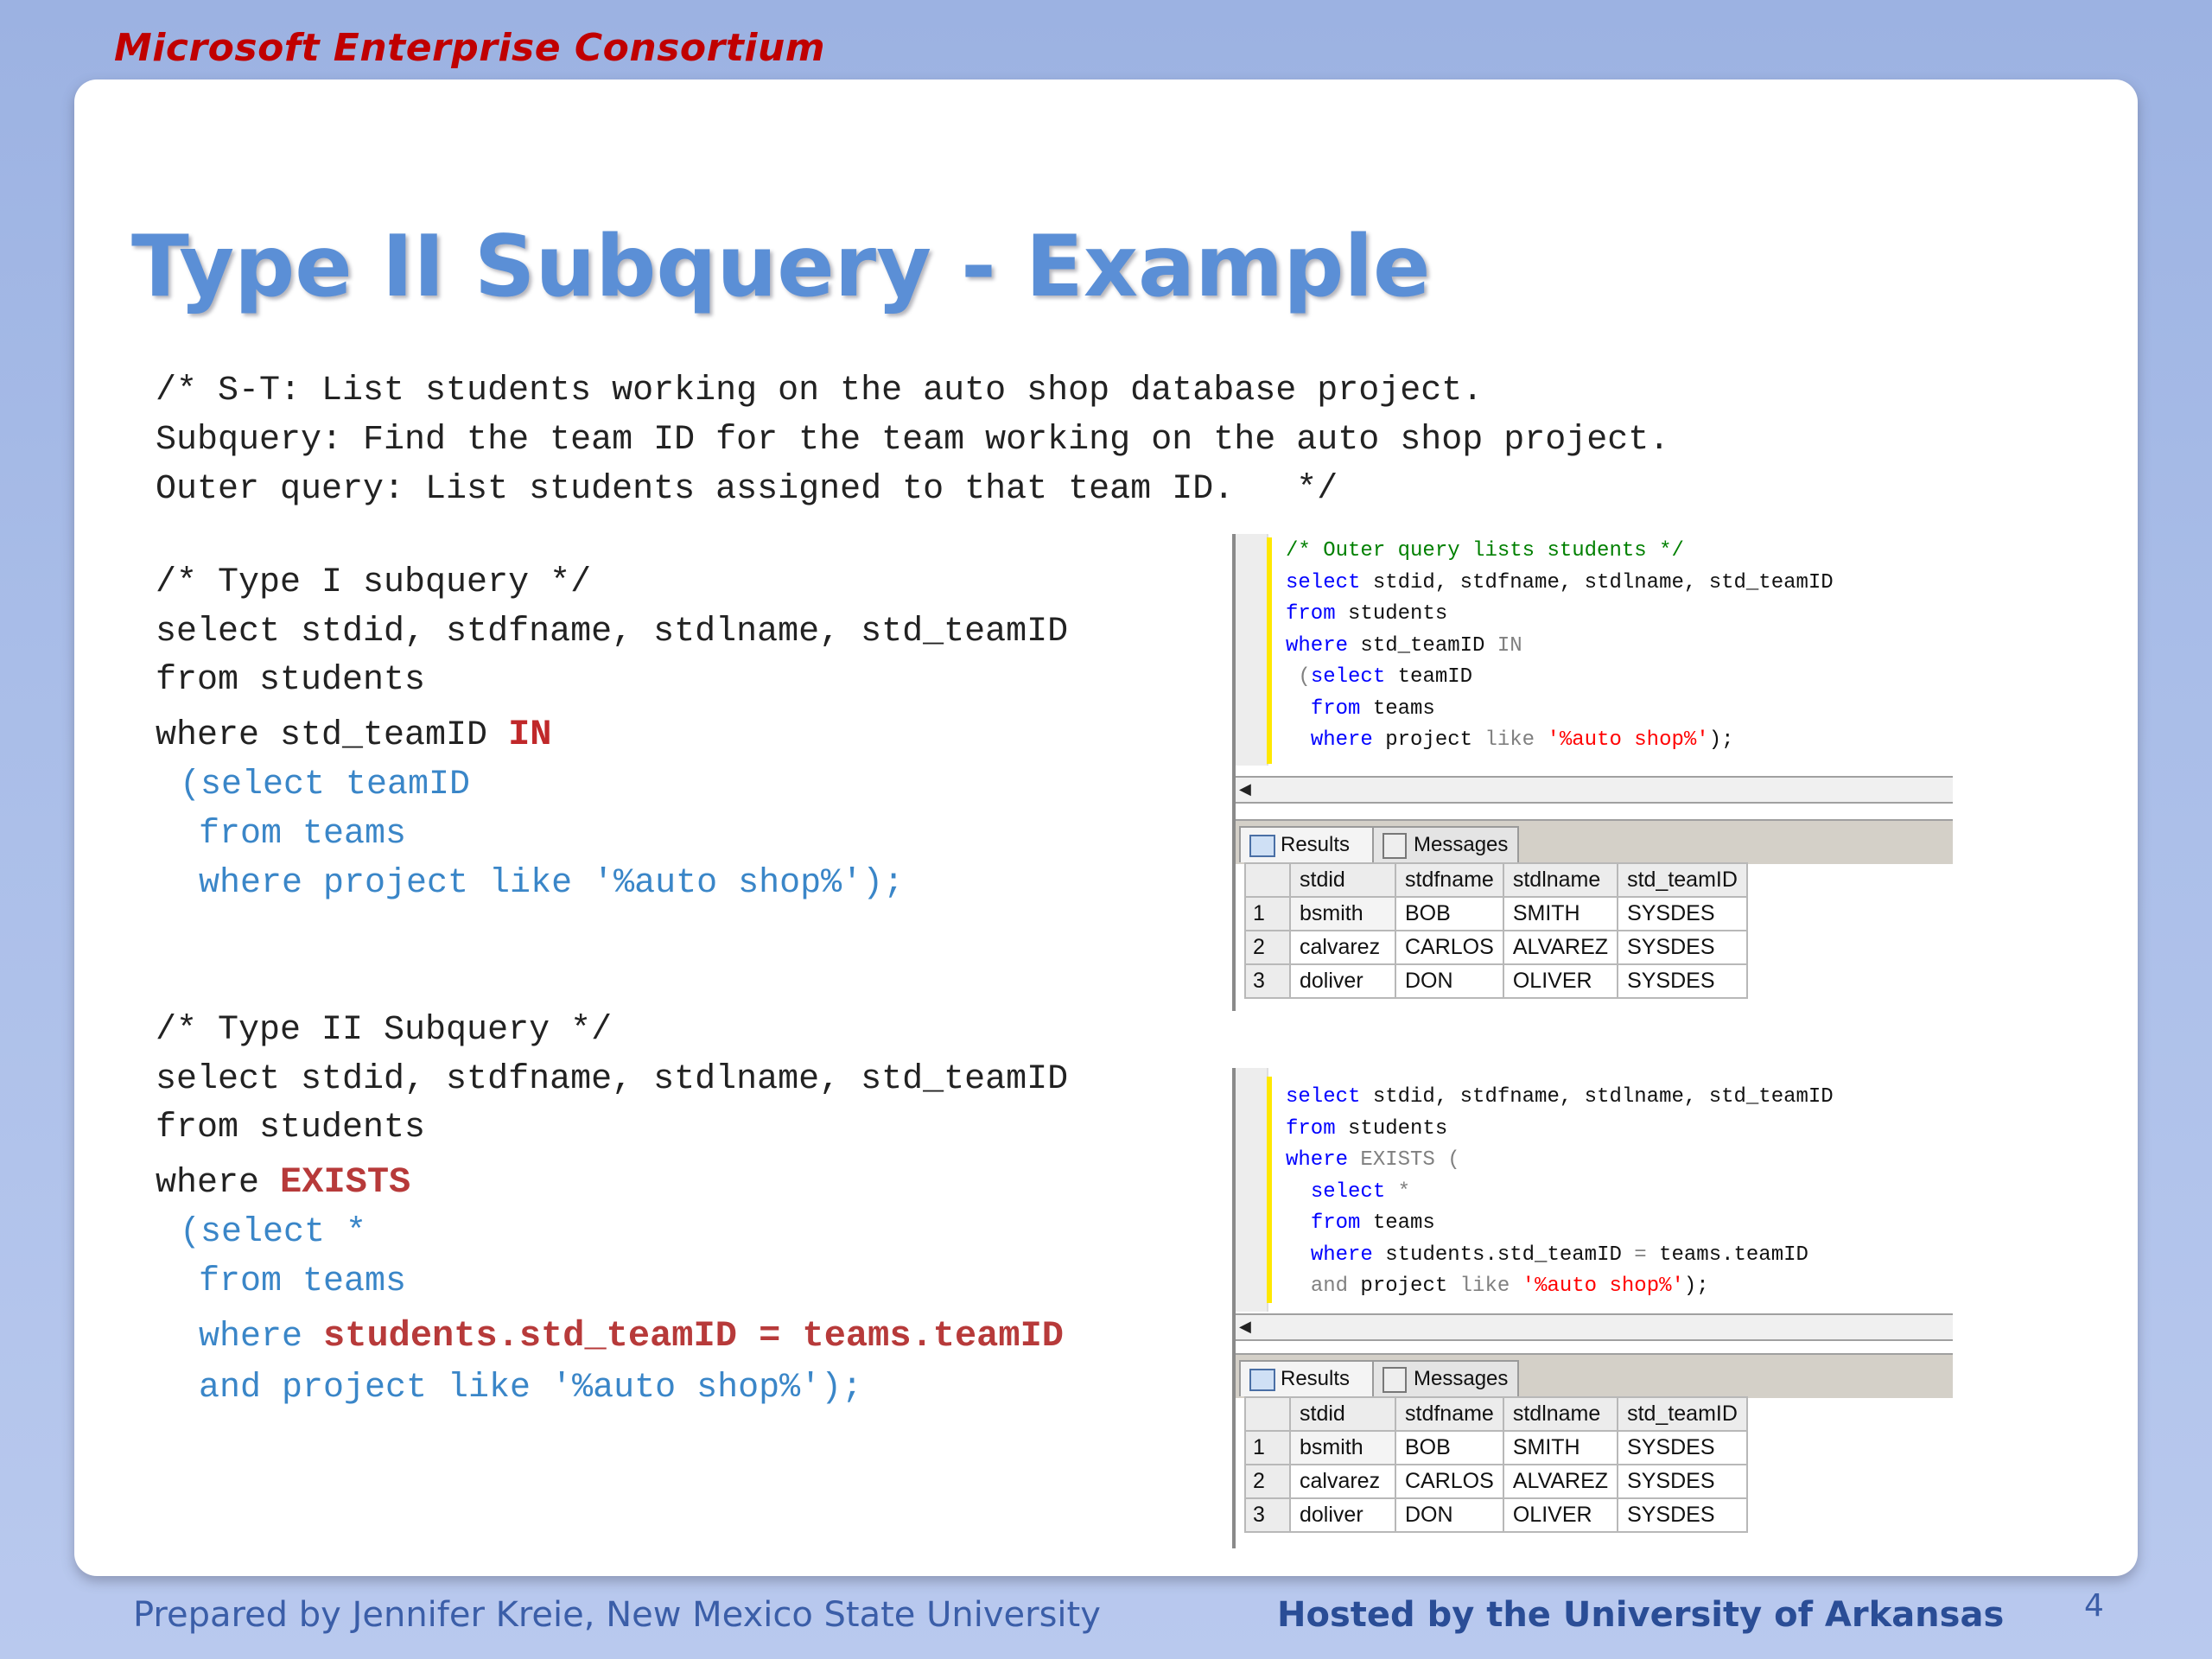 The width and height of the screenshot is (2212, 1659). I want to click on page-number: 4, so click(2094, 1606).